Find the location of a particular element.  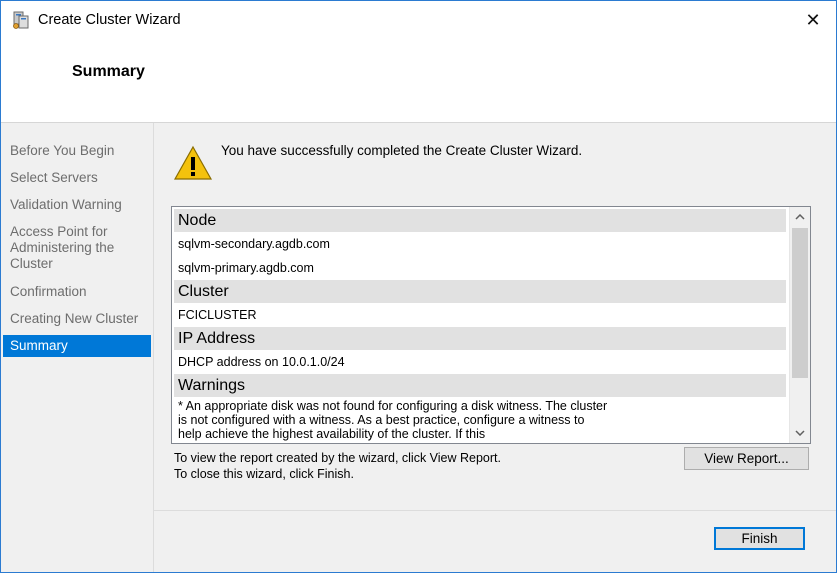

report-section-header: Node is located at coordinates (480, 220).